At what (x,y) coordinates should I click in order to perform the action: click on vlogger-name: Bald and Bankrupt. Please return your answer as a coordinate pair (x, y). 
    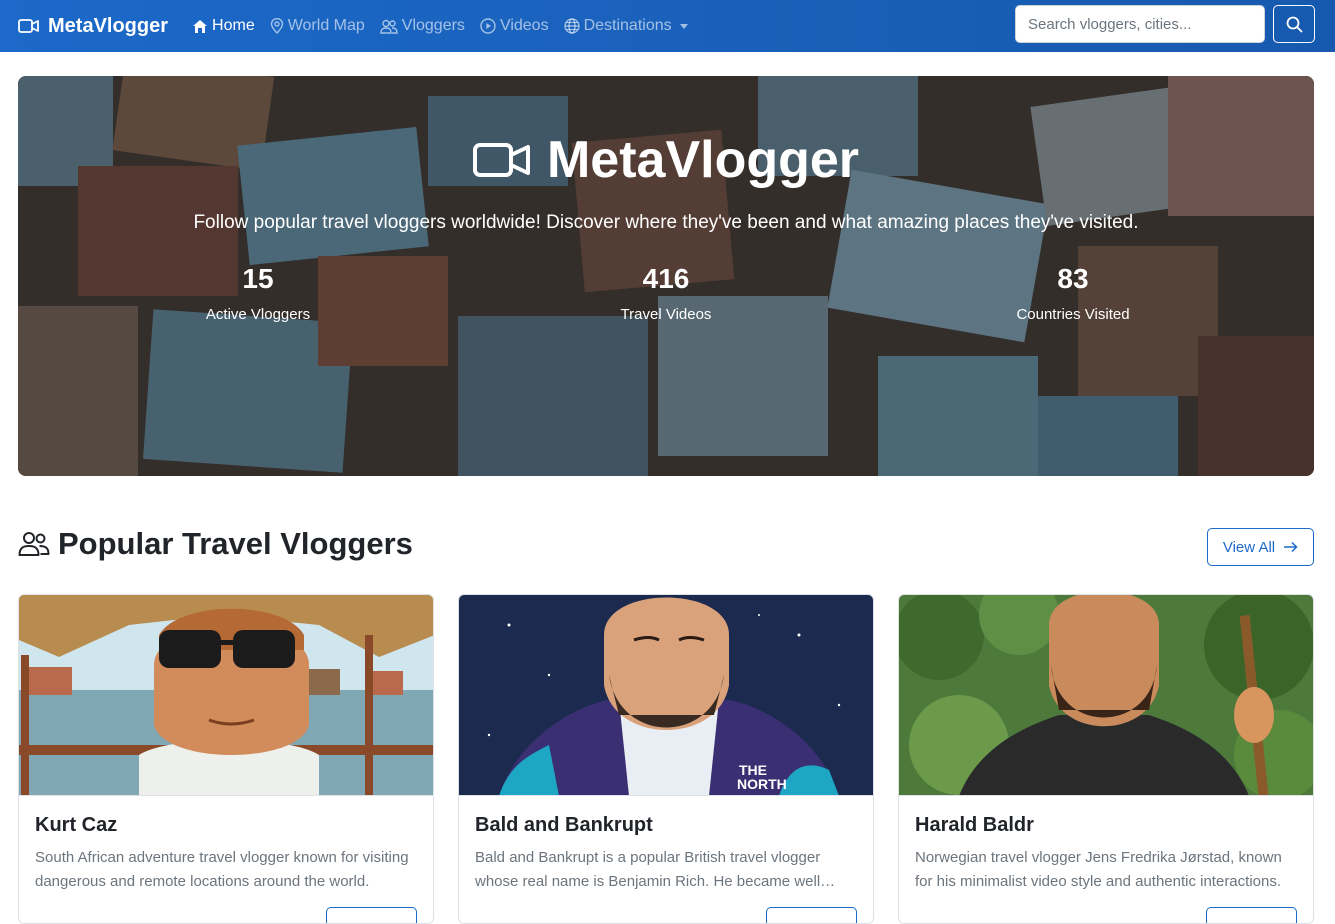
    Looking at the image, I should click on (564, 825).